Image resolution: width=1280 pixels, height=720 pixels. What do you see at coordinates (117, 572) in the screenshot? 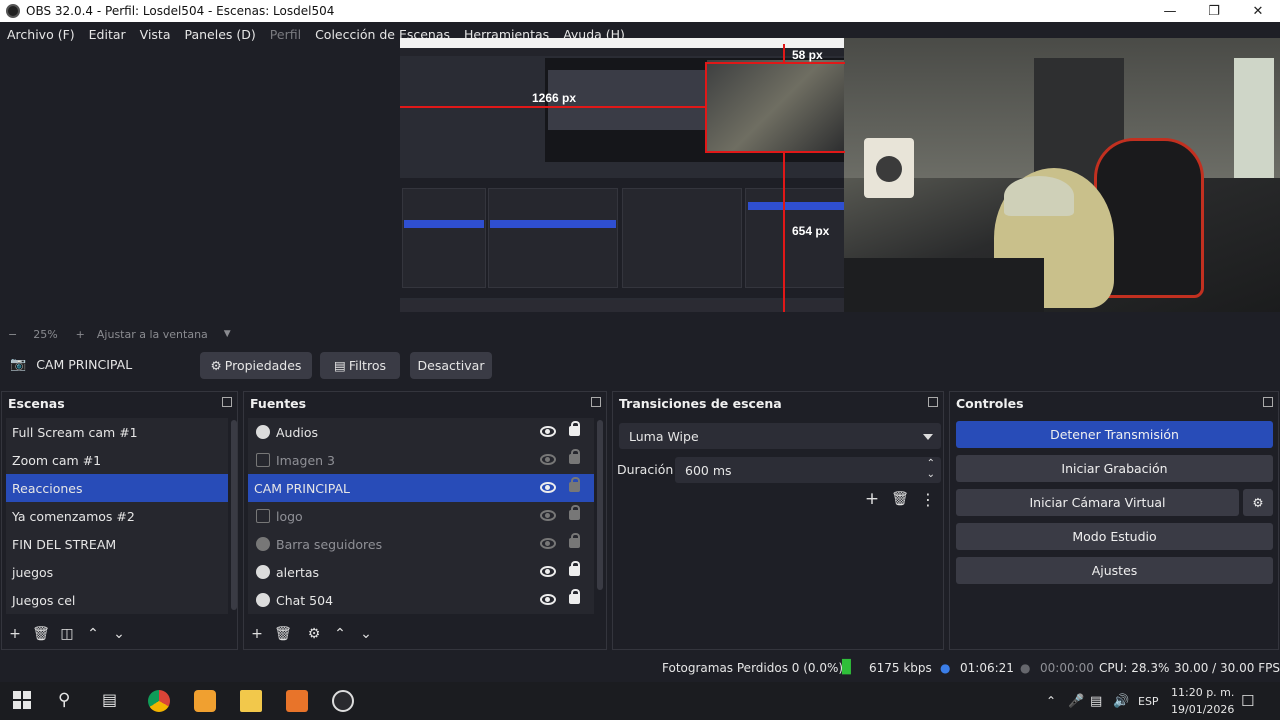
I see `scene-item: juegos` at bounding box center [117, 572].